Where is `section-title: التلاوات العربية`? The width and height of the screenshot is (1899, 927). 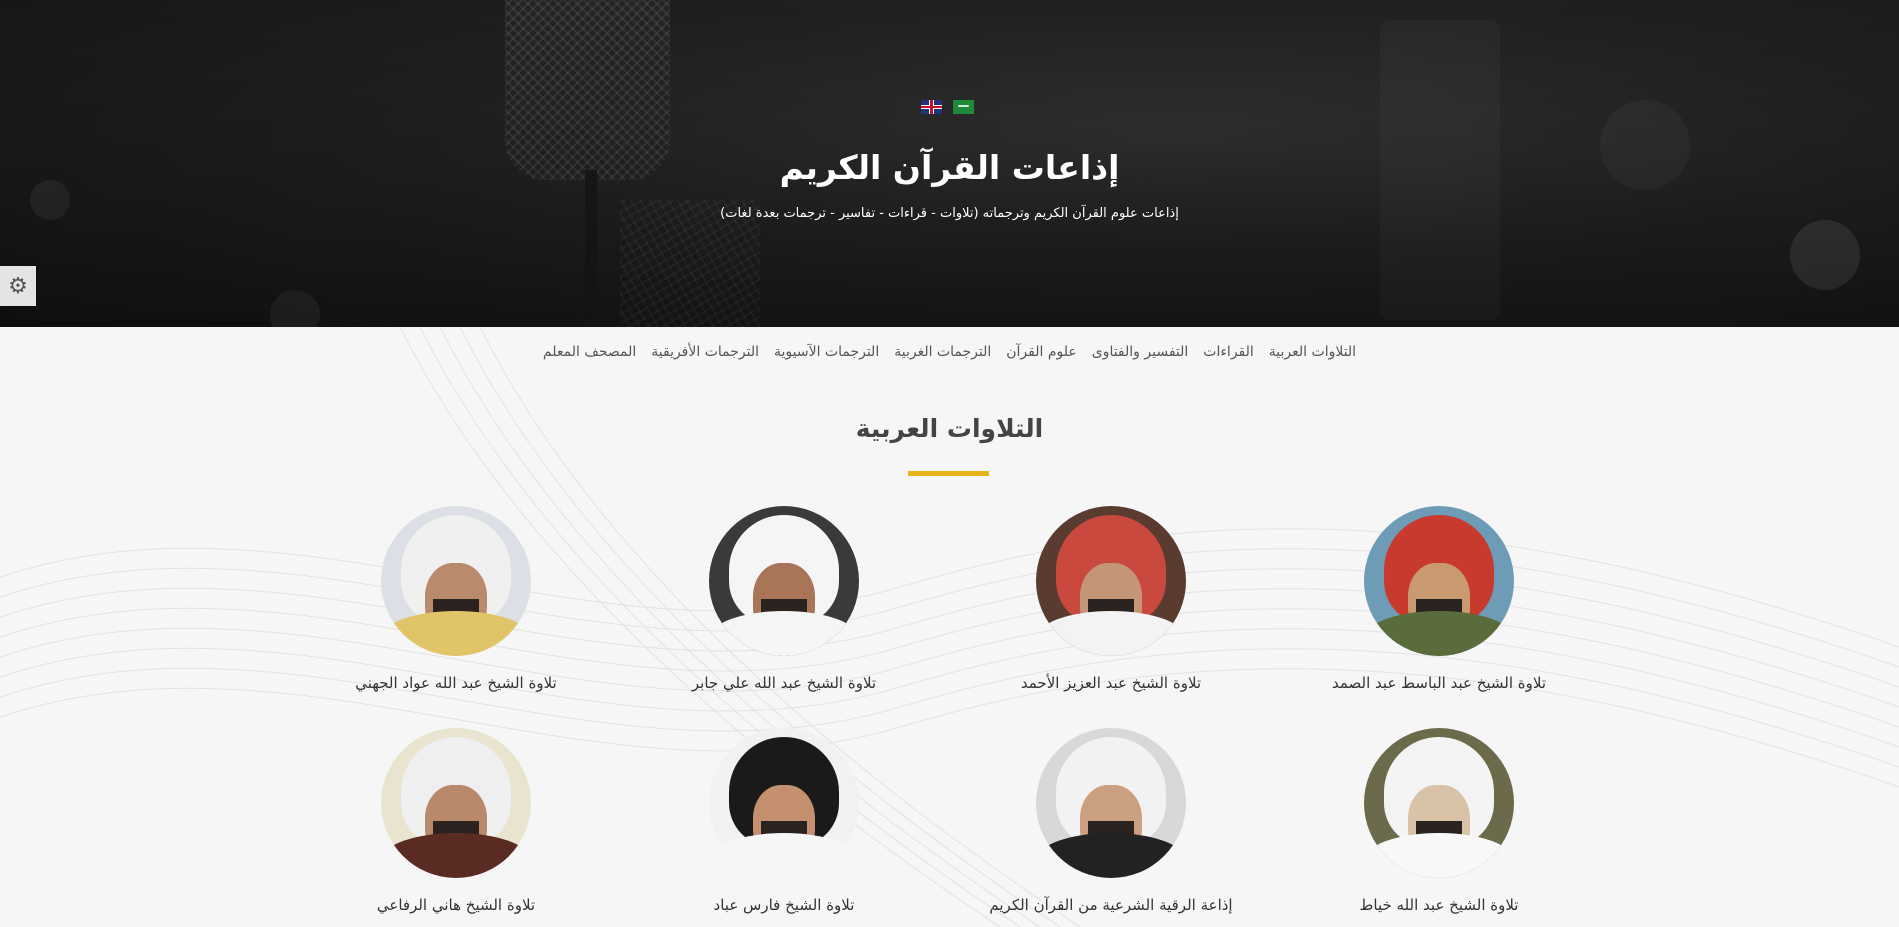
section-title: التلاوات العربية is located at coordinates (949, 428).